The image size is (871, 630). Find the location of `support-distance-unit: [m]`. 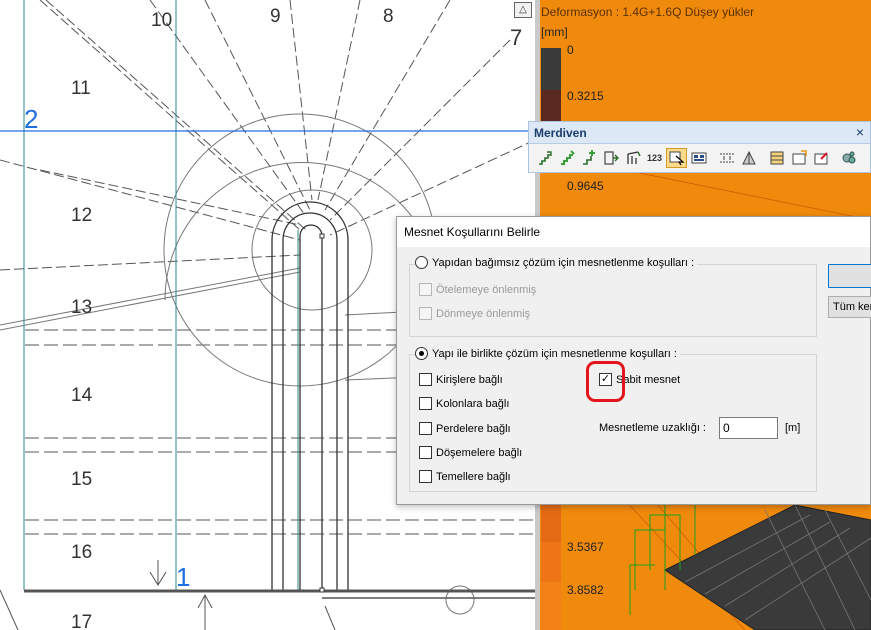

support-distance-unit: [m] is located at coordinates (793, 428).